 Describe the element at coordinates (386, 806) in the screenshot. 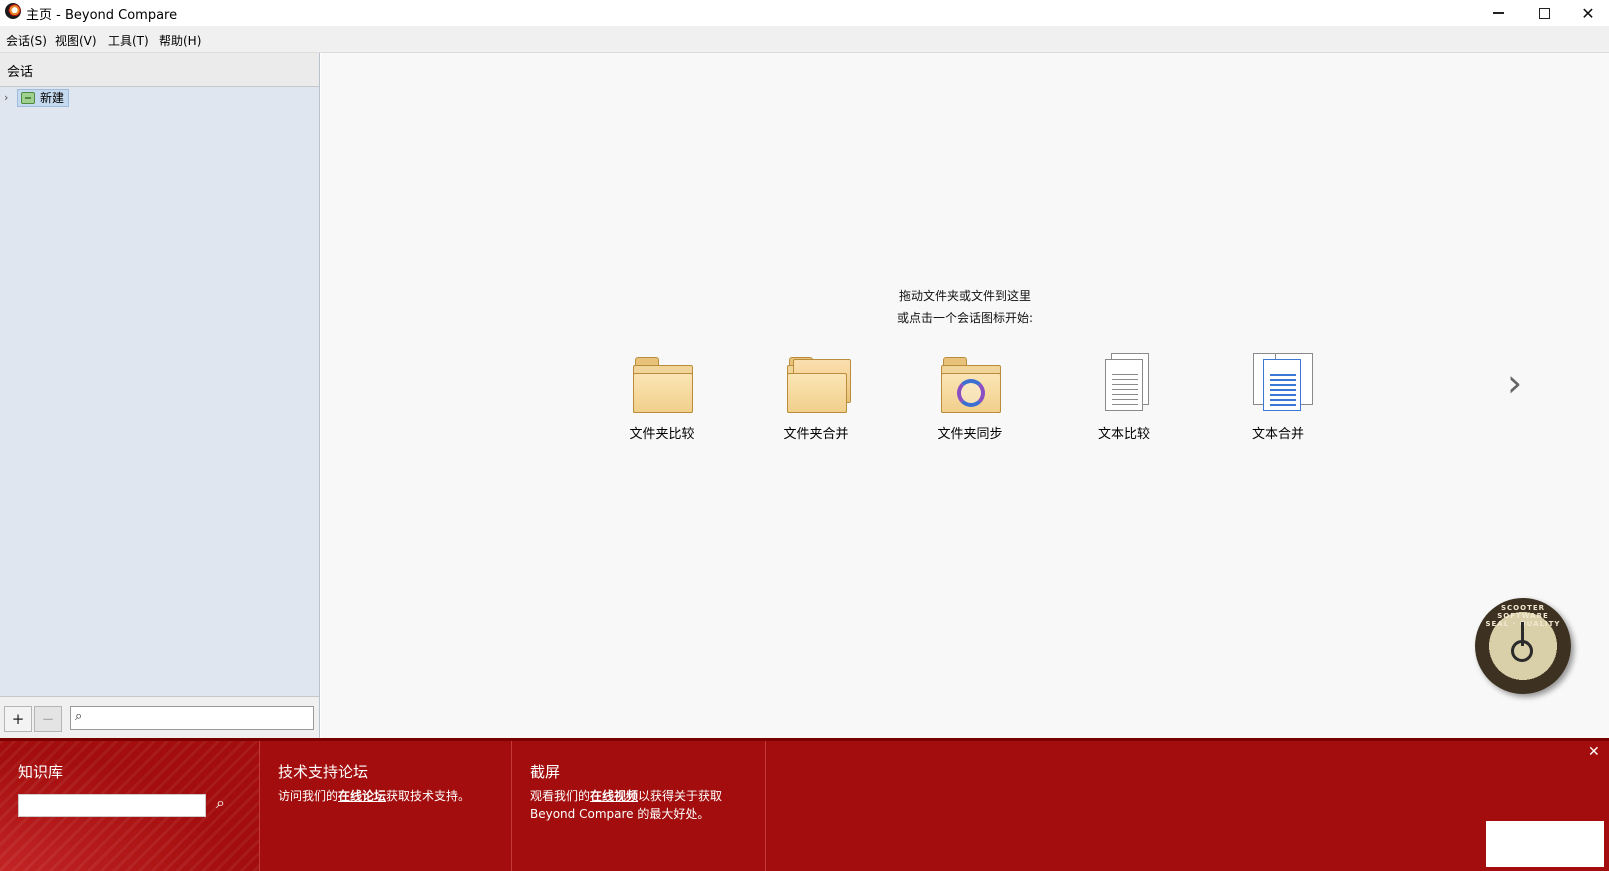

I see `support-forum-section: 技术支持论坛 访问我们的在线论坛获取技术支持。` at that location.